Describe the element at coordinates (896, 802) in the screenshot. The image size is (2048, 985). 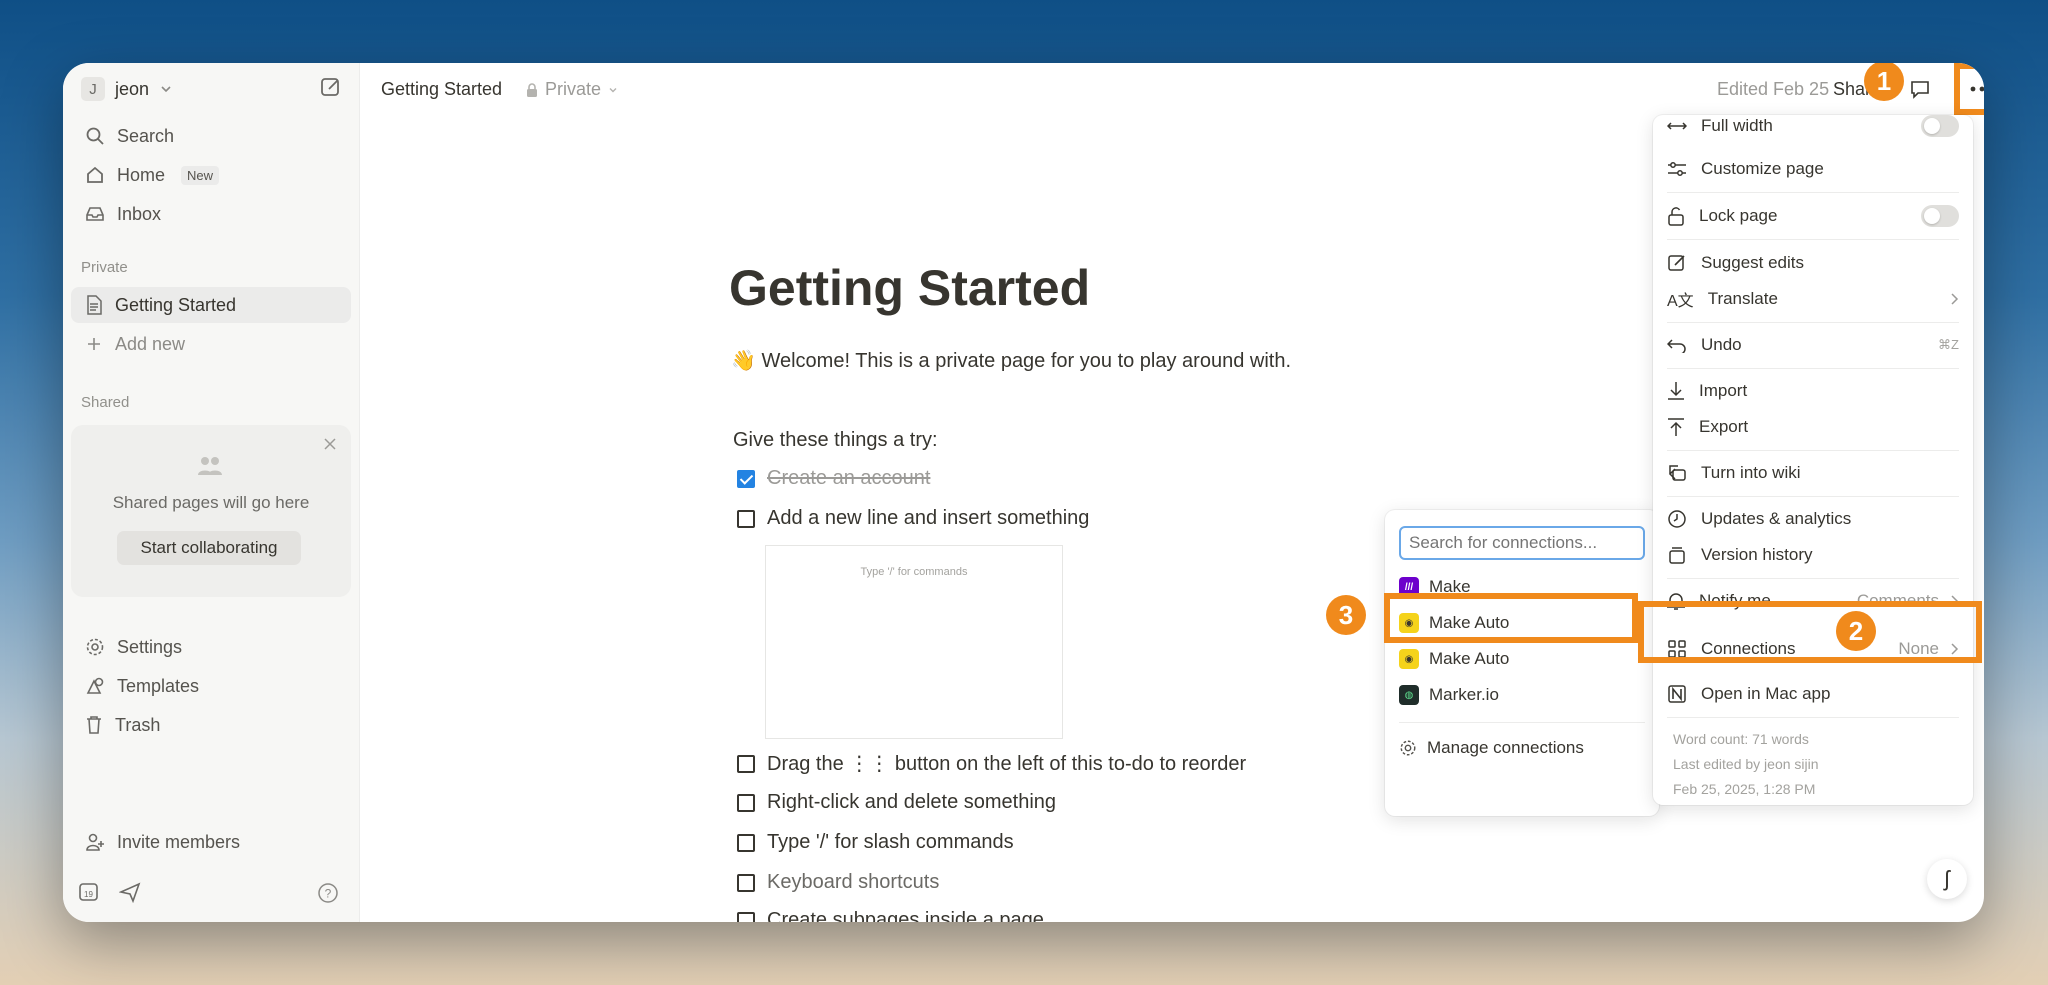
I see `todo-item: Right-click and delete something` at that location.